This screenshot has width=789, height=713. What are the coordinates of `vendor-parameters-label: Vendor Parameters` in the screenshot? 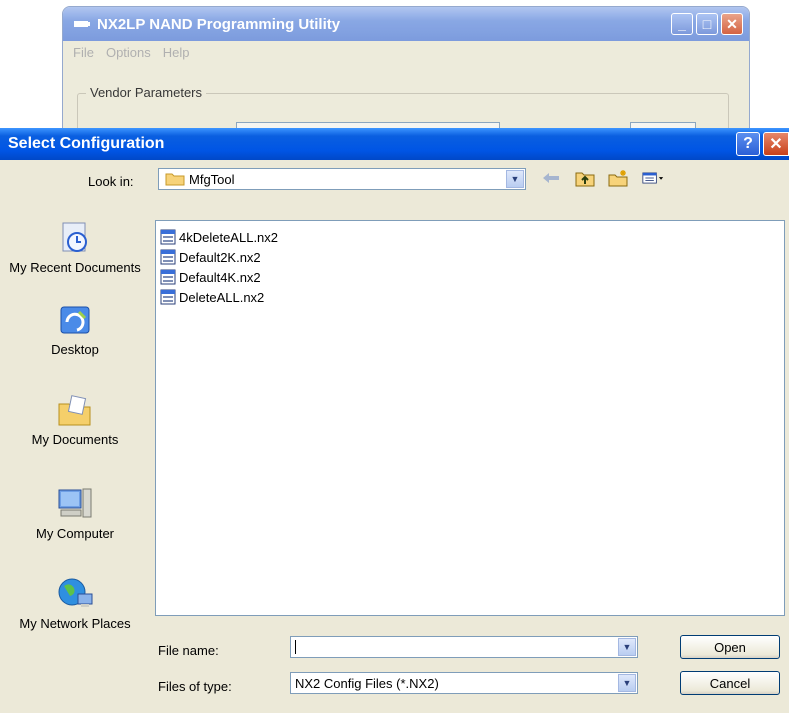 It's located at (146, 92).